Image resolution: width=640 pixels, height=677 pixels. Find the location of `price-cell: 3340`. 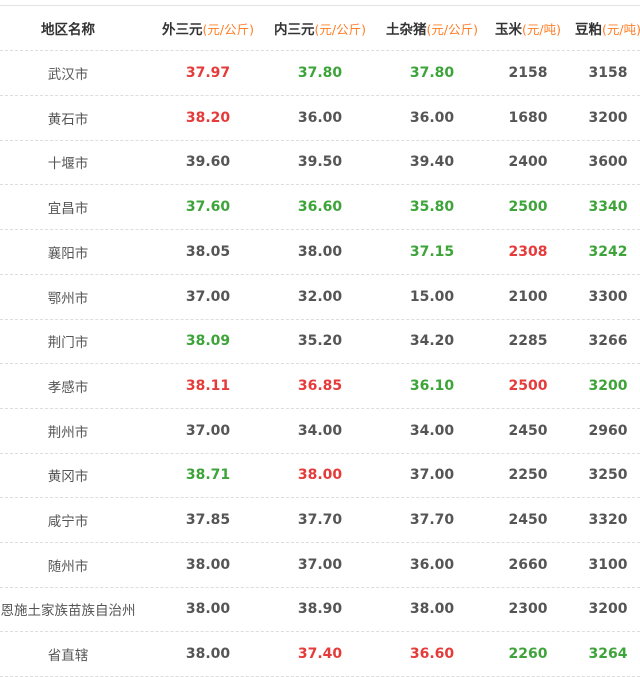

price-cell: 3340 is located at coordinates (608, 207).